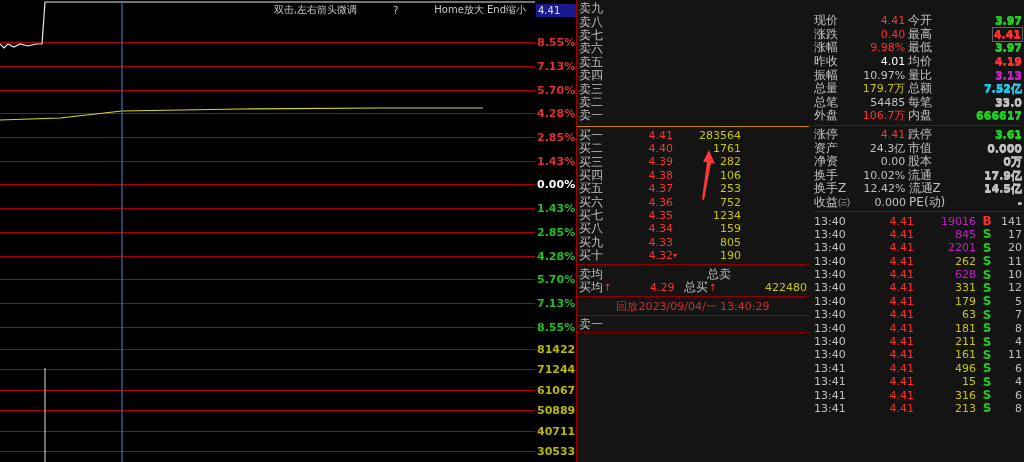 The image size is (1024, 462). What do you see at coordinates (1018, 341) in the screenshot?
I see `tick-count: 4` at bounding box center [1018, 341].